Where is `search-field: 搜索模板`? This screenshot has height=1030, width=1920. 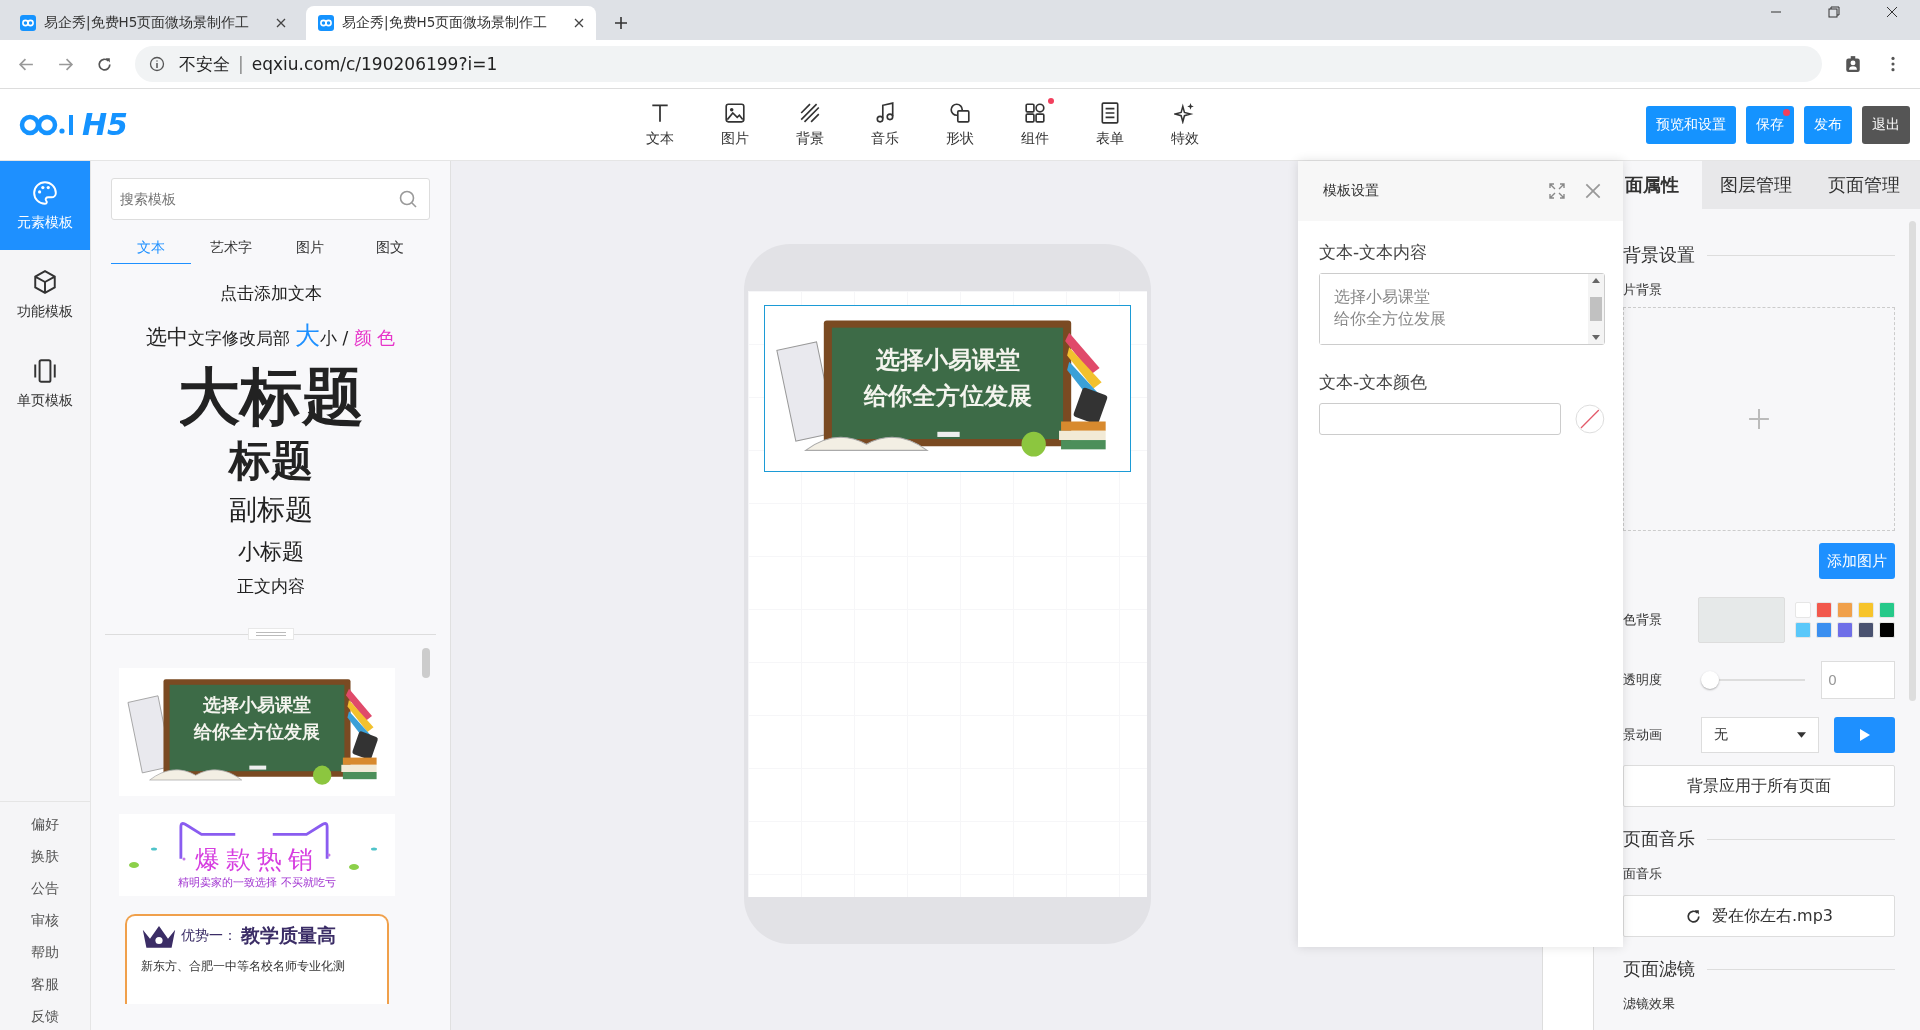
search-field: 搜索模板 is located at coordinates (270, 199).